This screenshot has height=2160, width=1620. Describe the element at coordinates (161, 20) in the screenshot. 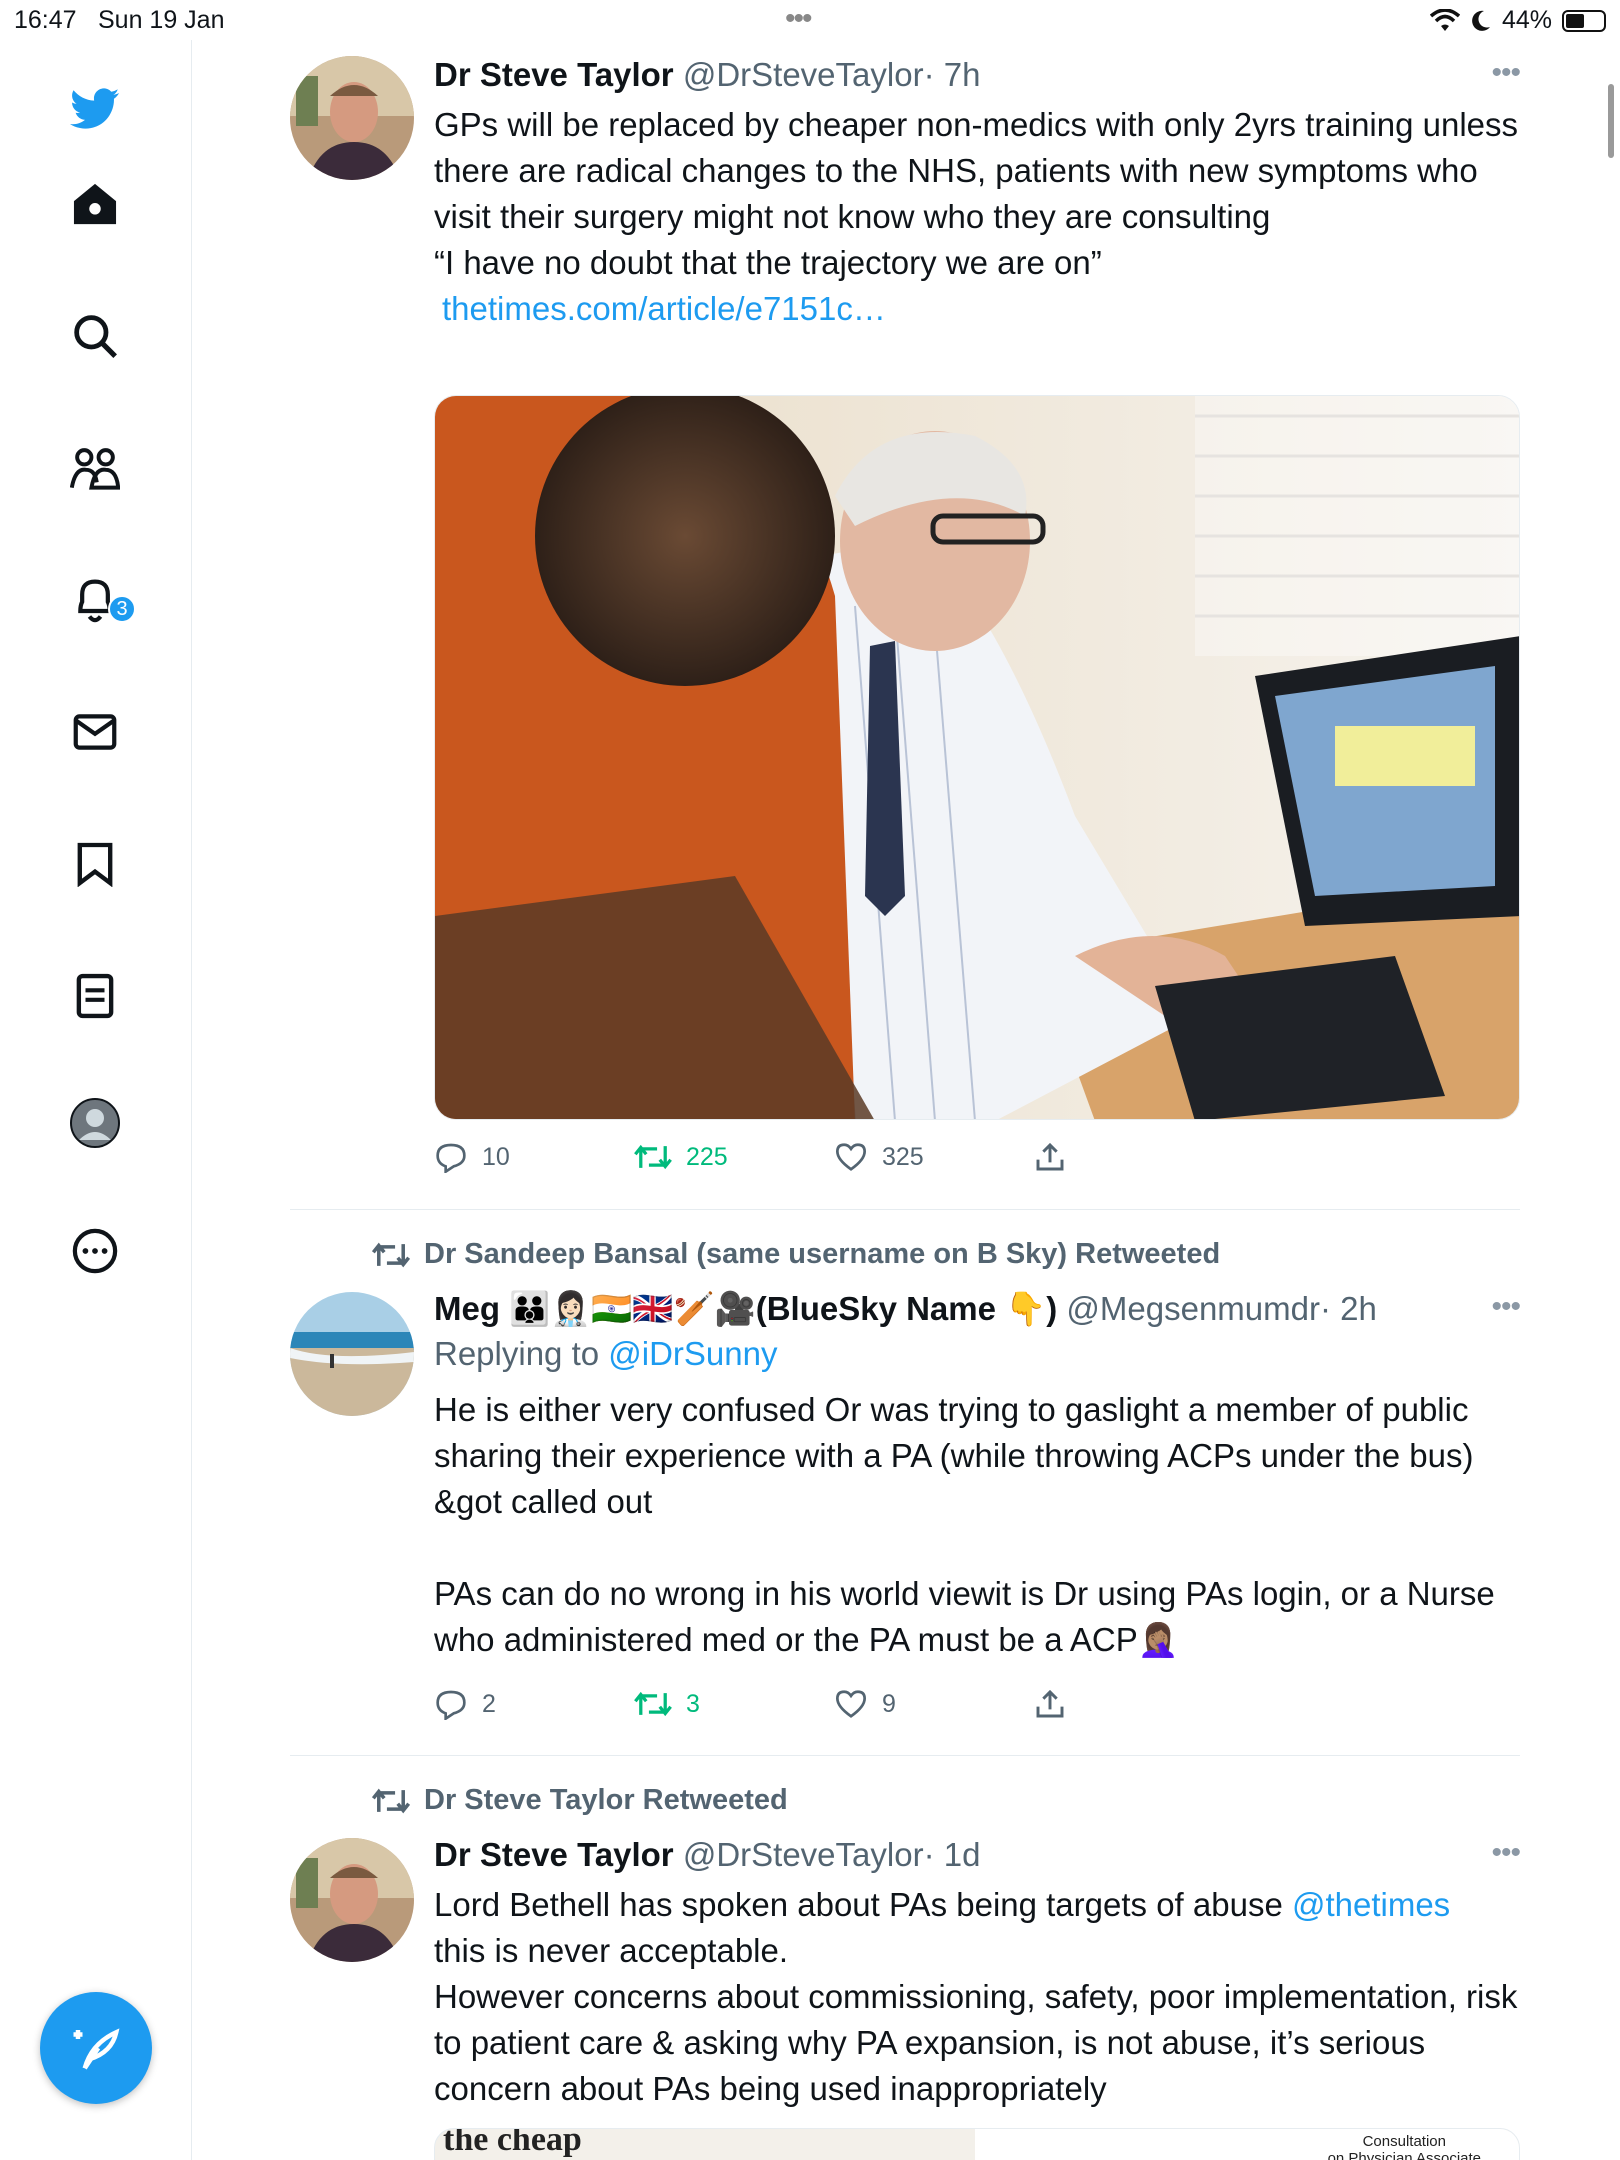

I see `status-date: Sun 19 Jan` at that location.